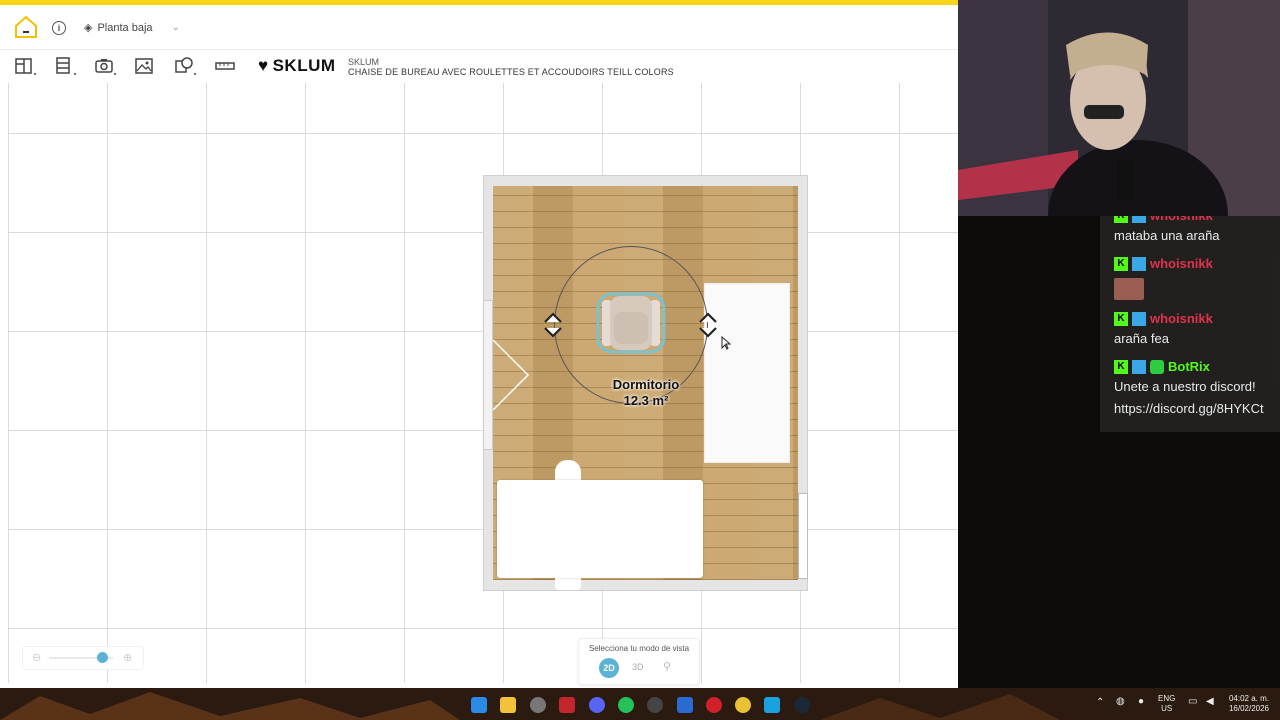 This screenshot has width=1280, height=720. I want to click on obs-icon, so click(655, 705).